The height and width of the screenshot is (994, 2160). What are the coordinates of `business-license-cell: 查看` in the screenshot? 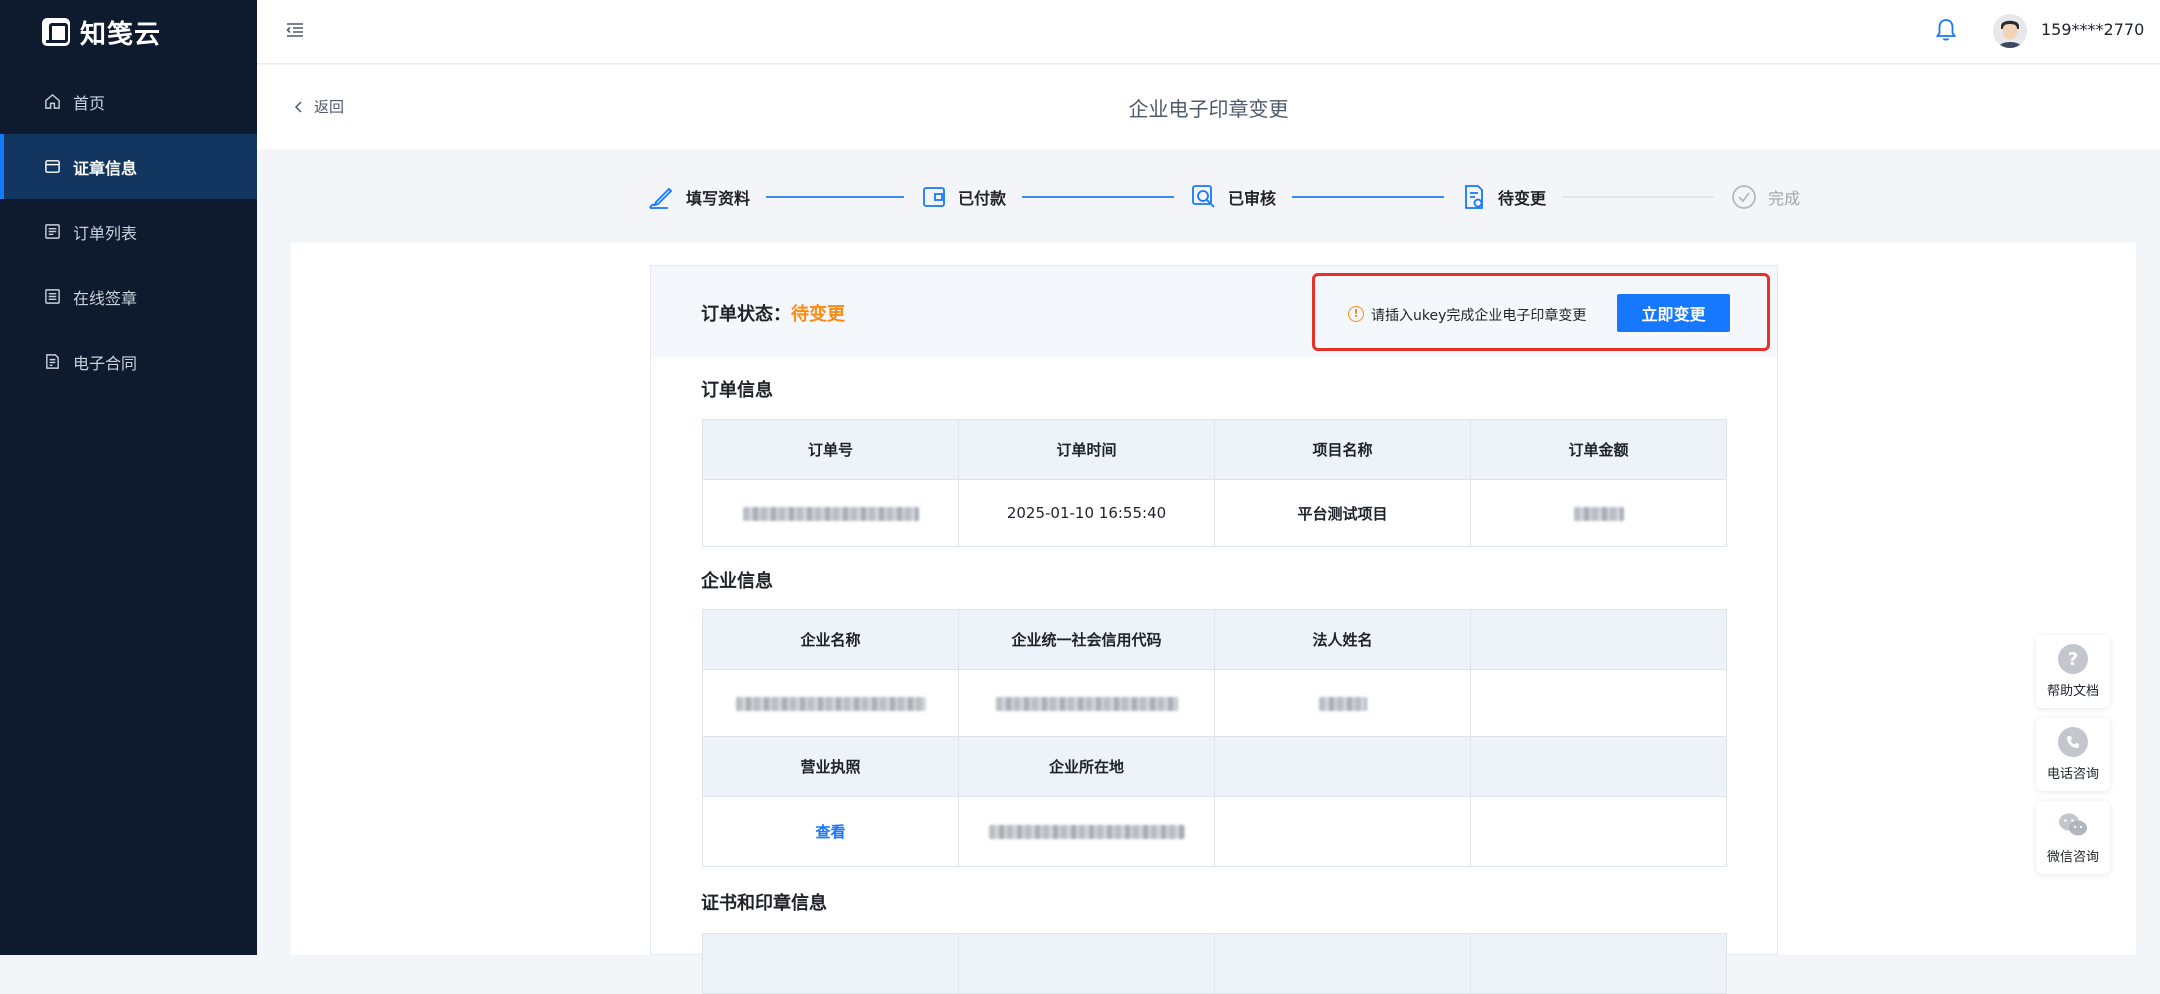 It's located at (830, 831).